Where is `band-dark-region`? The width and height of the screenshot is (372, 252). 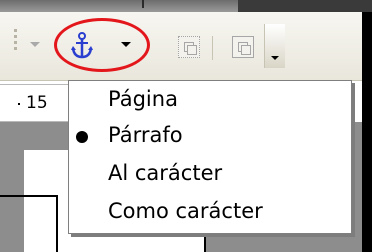 band-dark-region is located at coordinates (305, 6).